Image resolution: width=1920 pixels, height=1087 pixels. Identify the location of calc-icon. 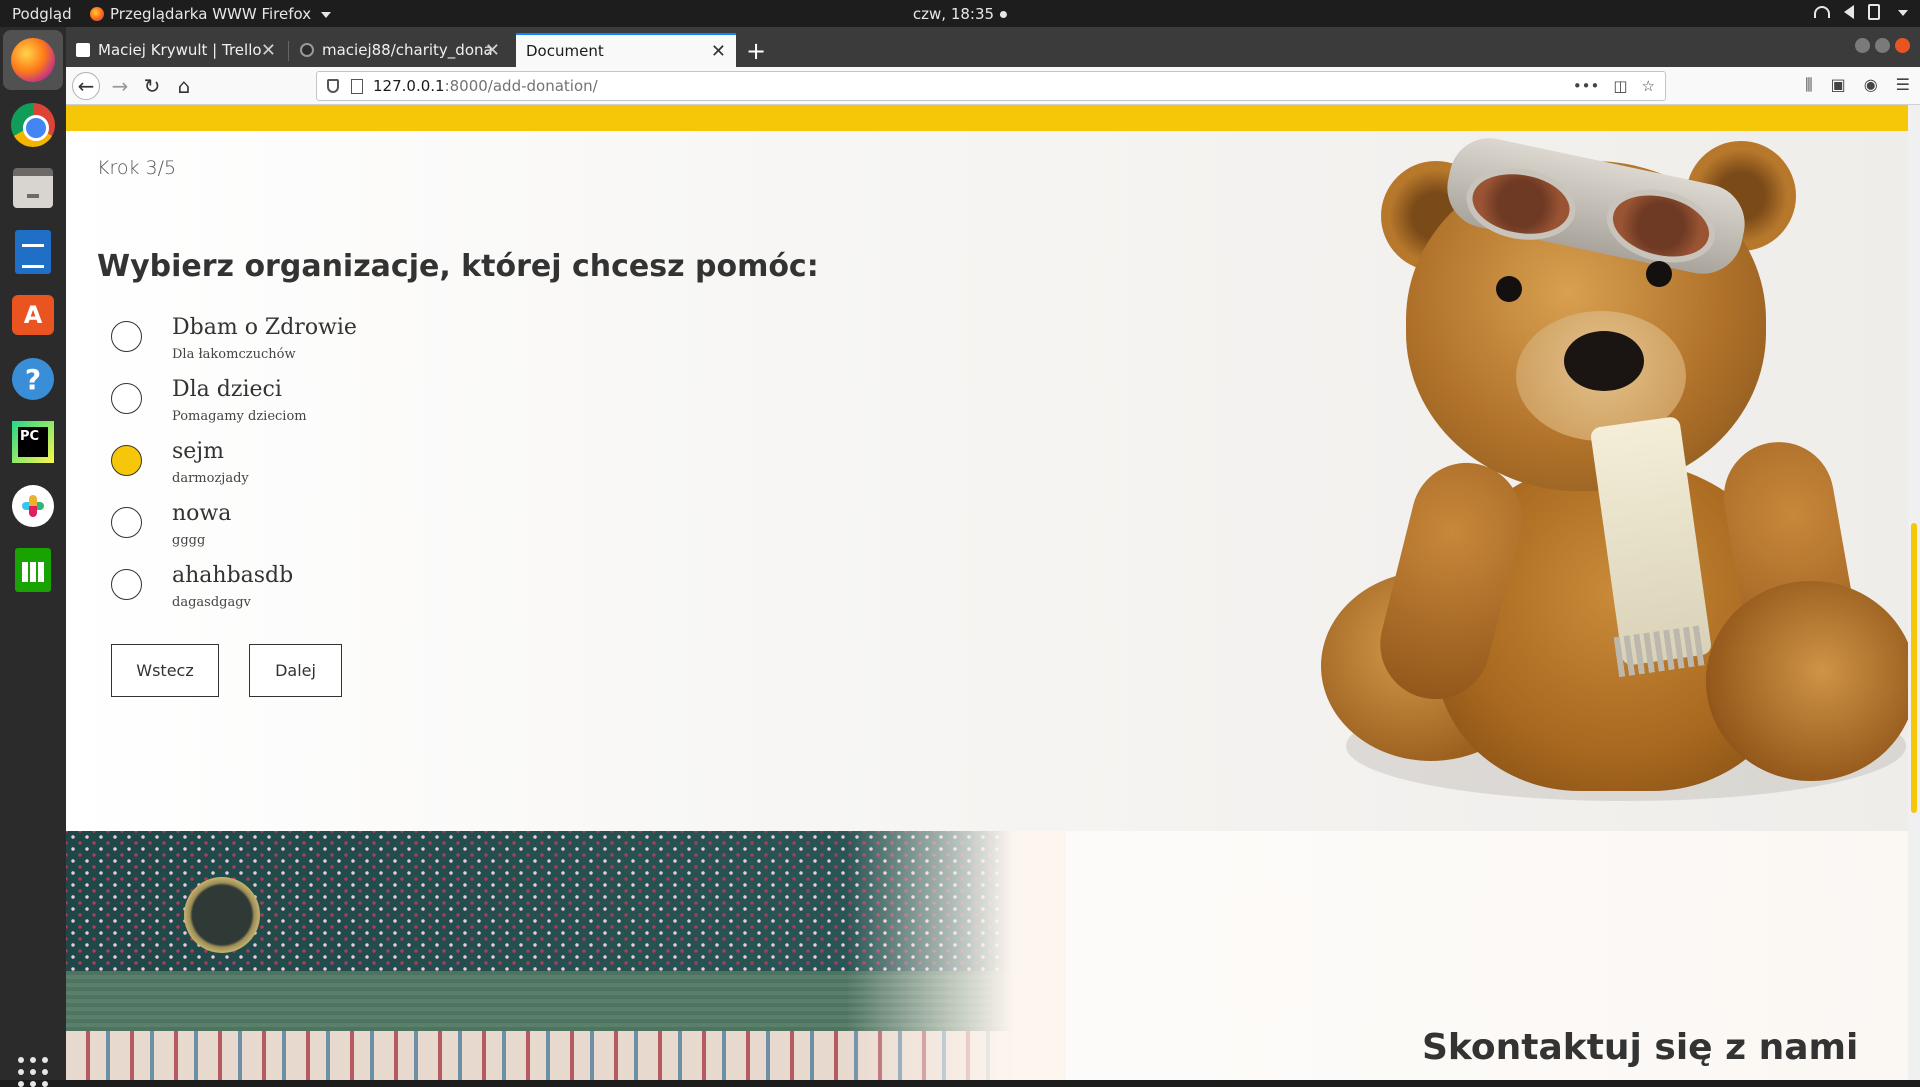
(33, 570).